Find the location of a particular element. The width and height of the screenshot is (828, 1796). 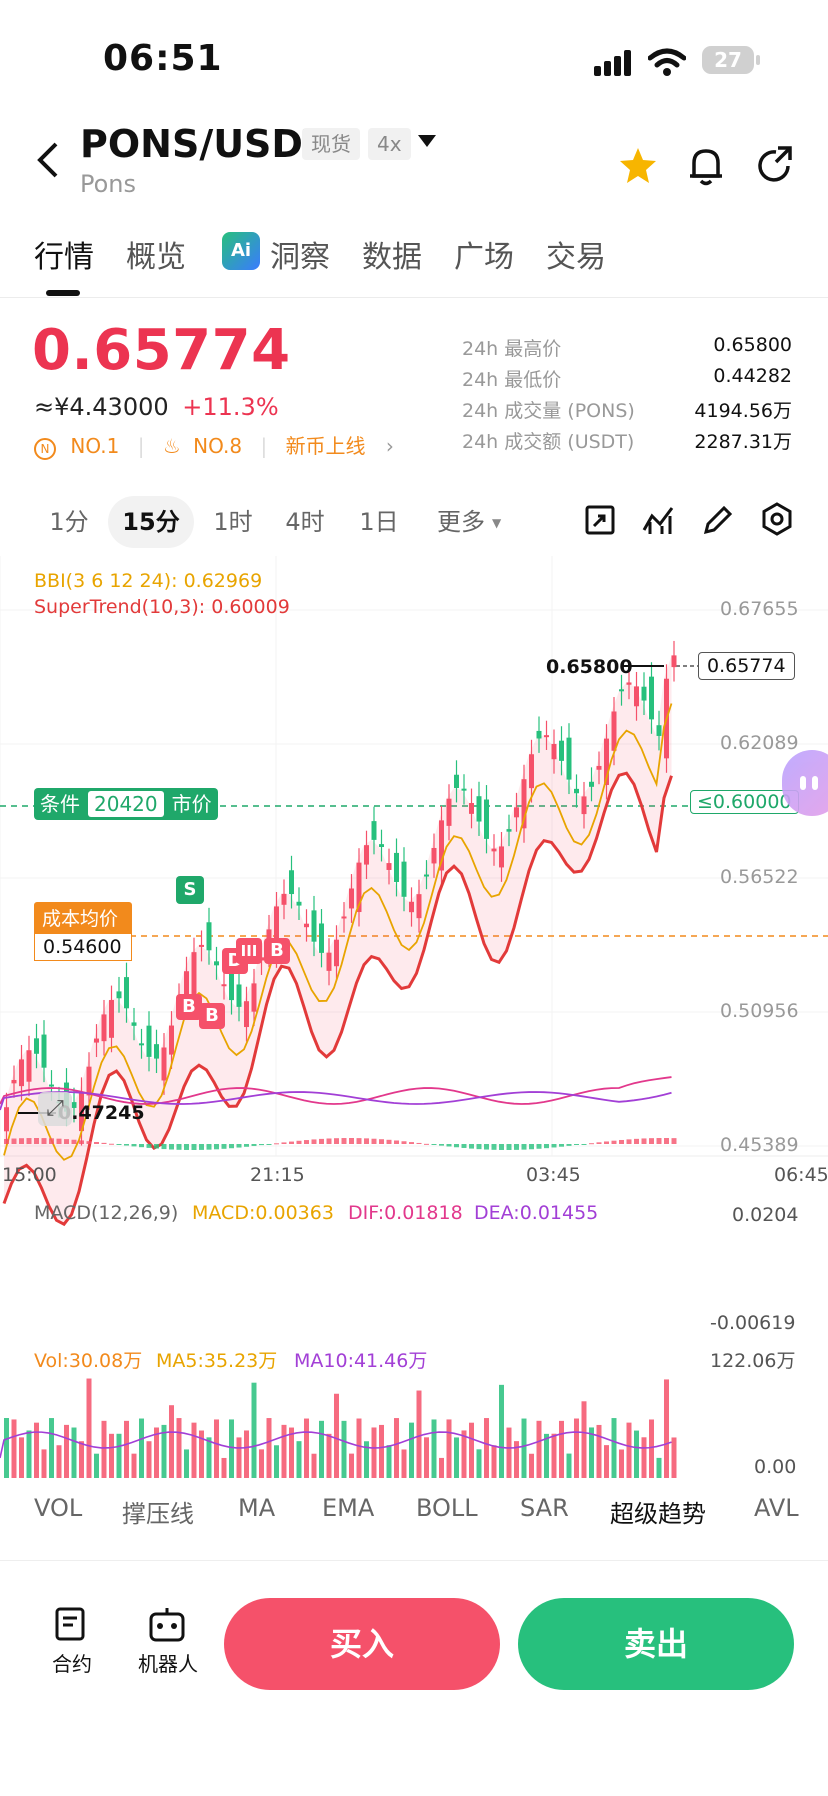

share-icon is located at coordinates (775, 167).